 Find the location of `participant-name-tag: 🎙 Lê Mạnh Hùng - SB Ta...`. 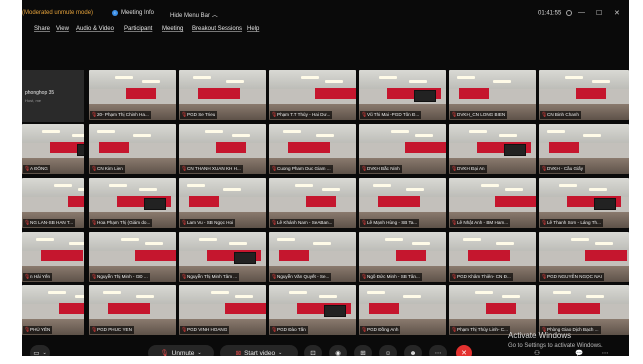

participant-name-tag: 🎙 Lê Mạnh Hùng - SB Ta... is located at coordinates (390, 223).